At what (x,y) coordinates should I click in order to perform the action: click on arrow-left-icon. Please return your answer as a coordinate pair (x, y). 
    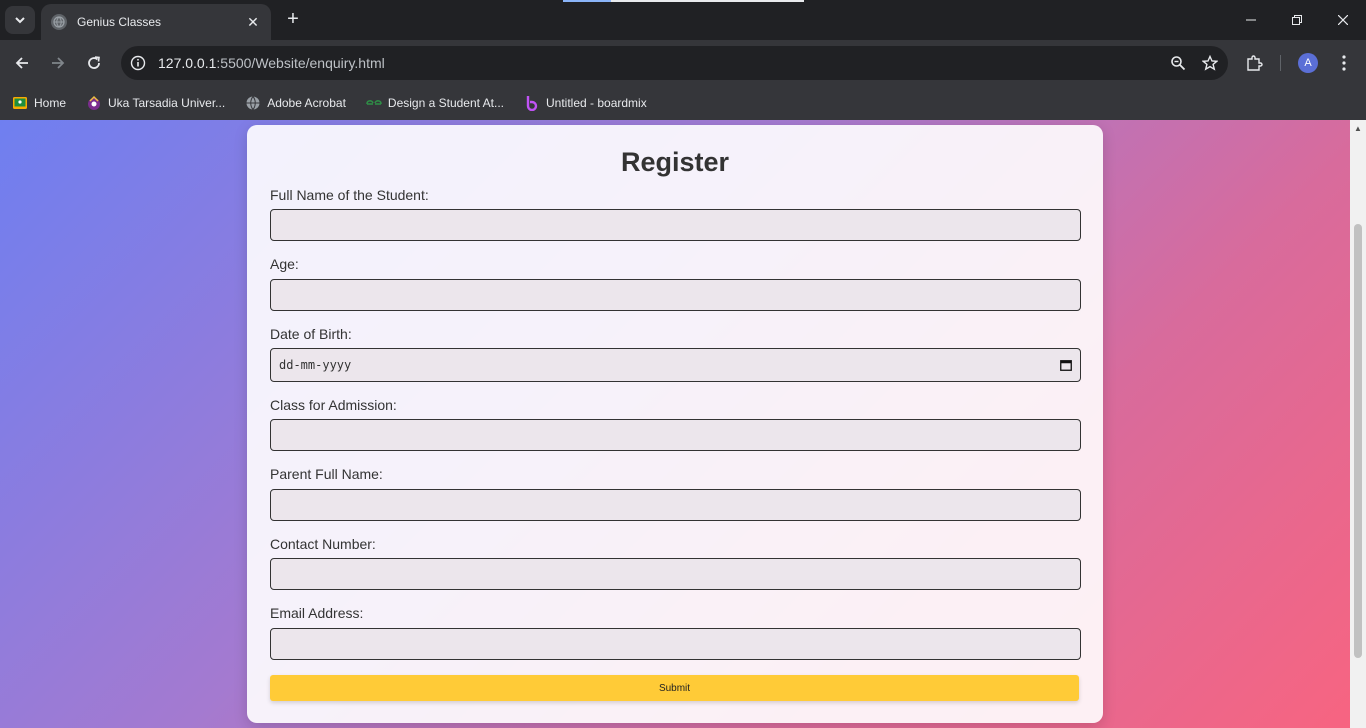
    Looking at the image, I should click on (21, 63).